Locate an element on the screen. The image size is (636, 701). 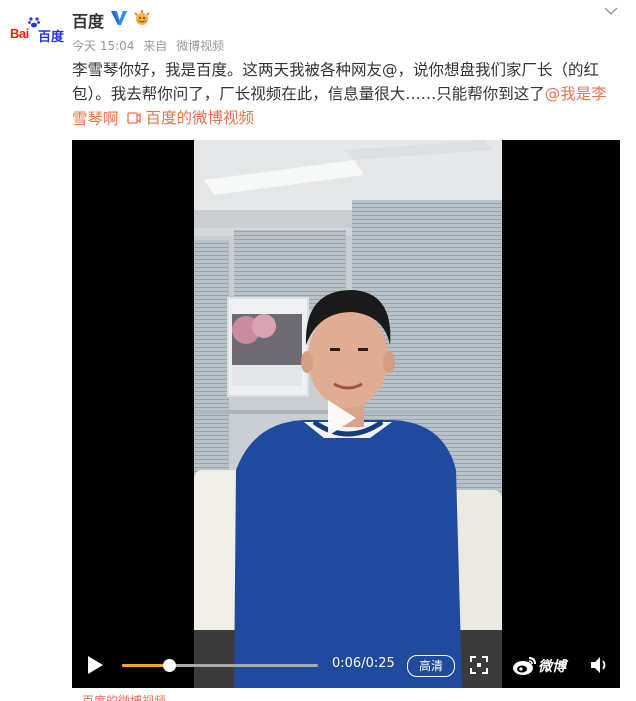
weibo-brand: 微博 is located at coordinates (543, 665).